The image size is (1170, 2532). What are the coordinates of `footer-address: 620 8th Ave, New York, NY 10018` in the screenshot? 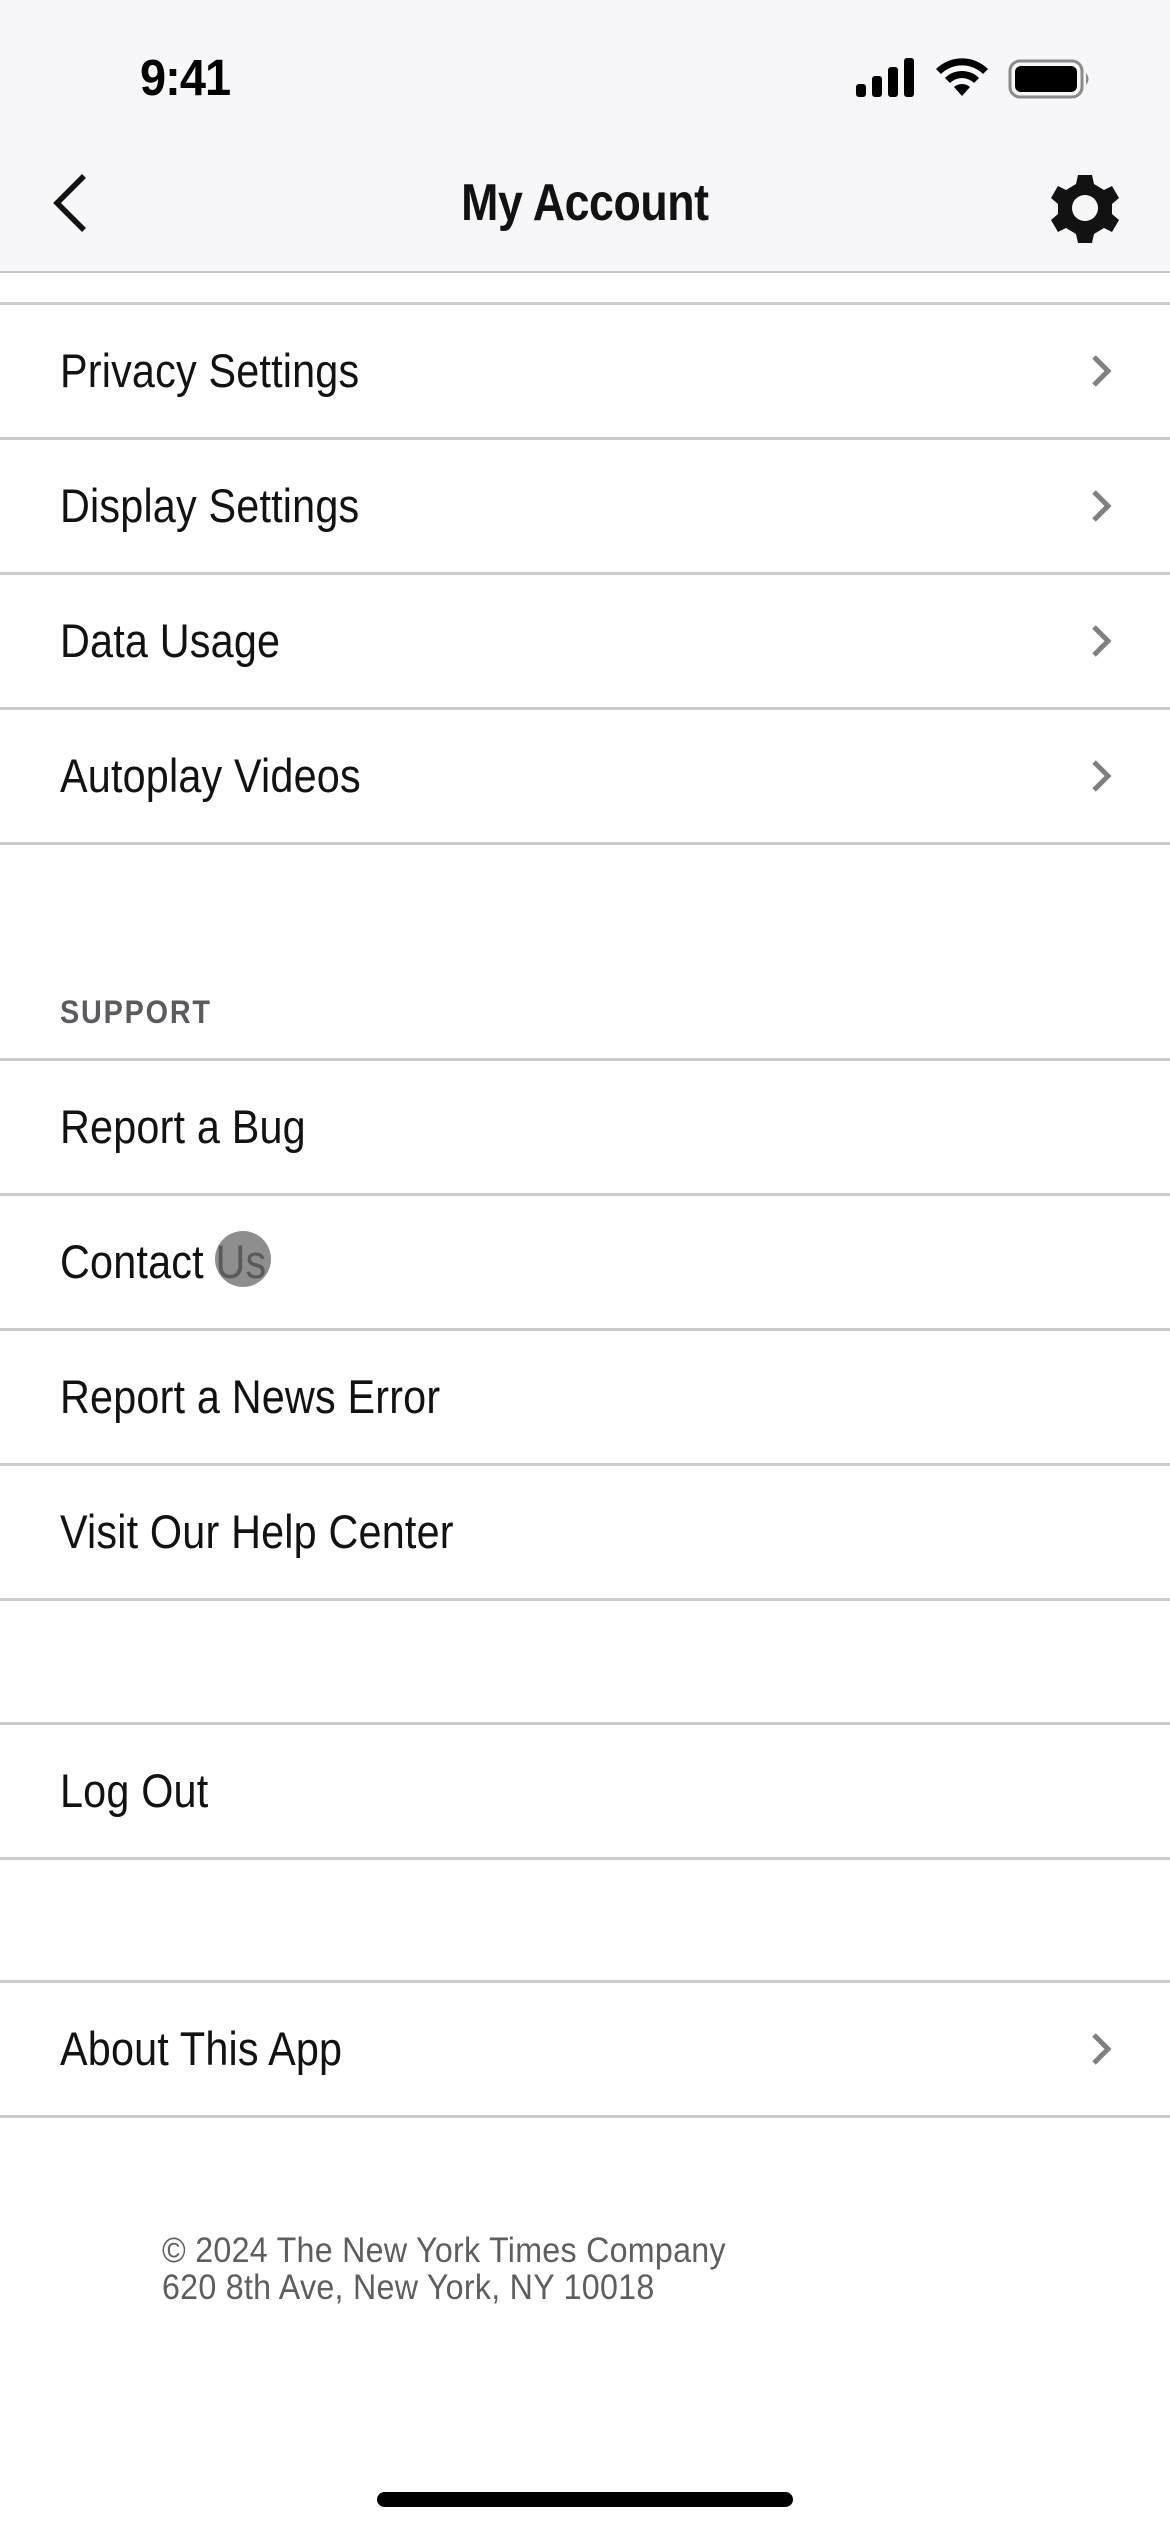 It's located at (408, 2287).